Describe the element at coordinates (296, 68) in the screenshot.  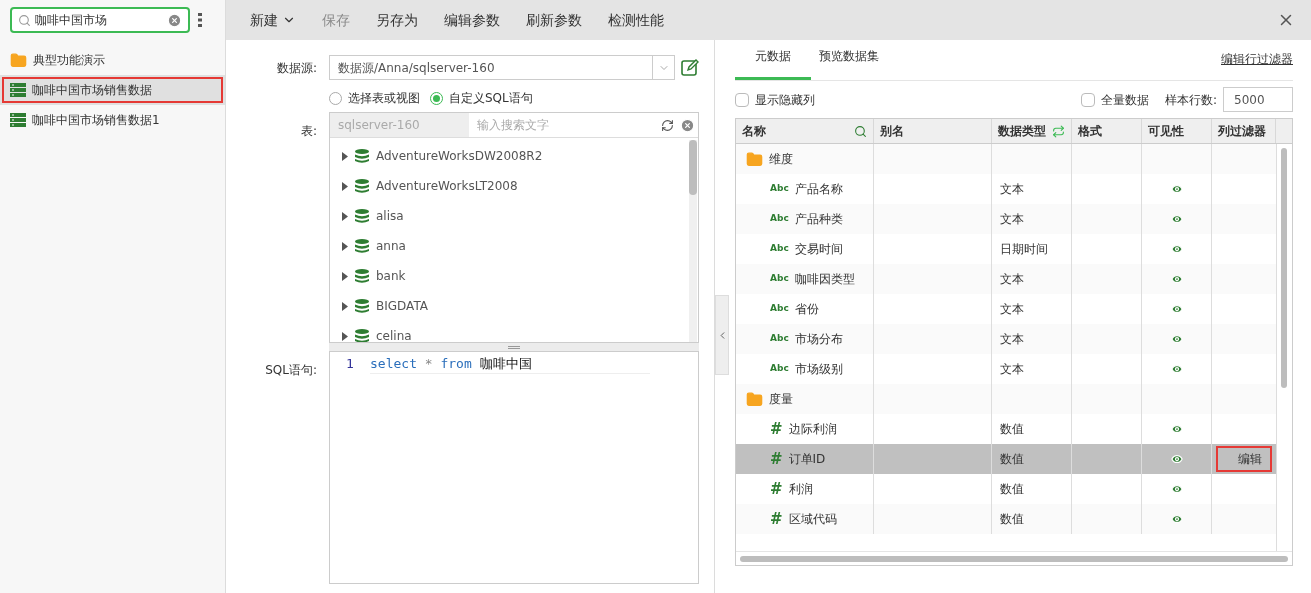
I see `field-label: 数据源:` at that location.